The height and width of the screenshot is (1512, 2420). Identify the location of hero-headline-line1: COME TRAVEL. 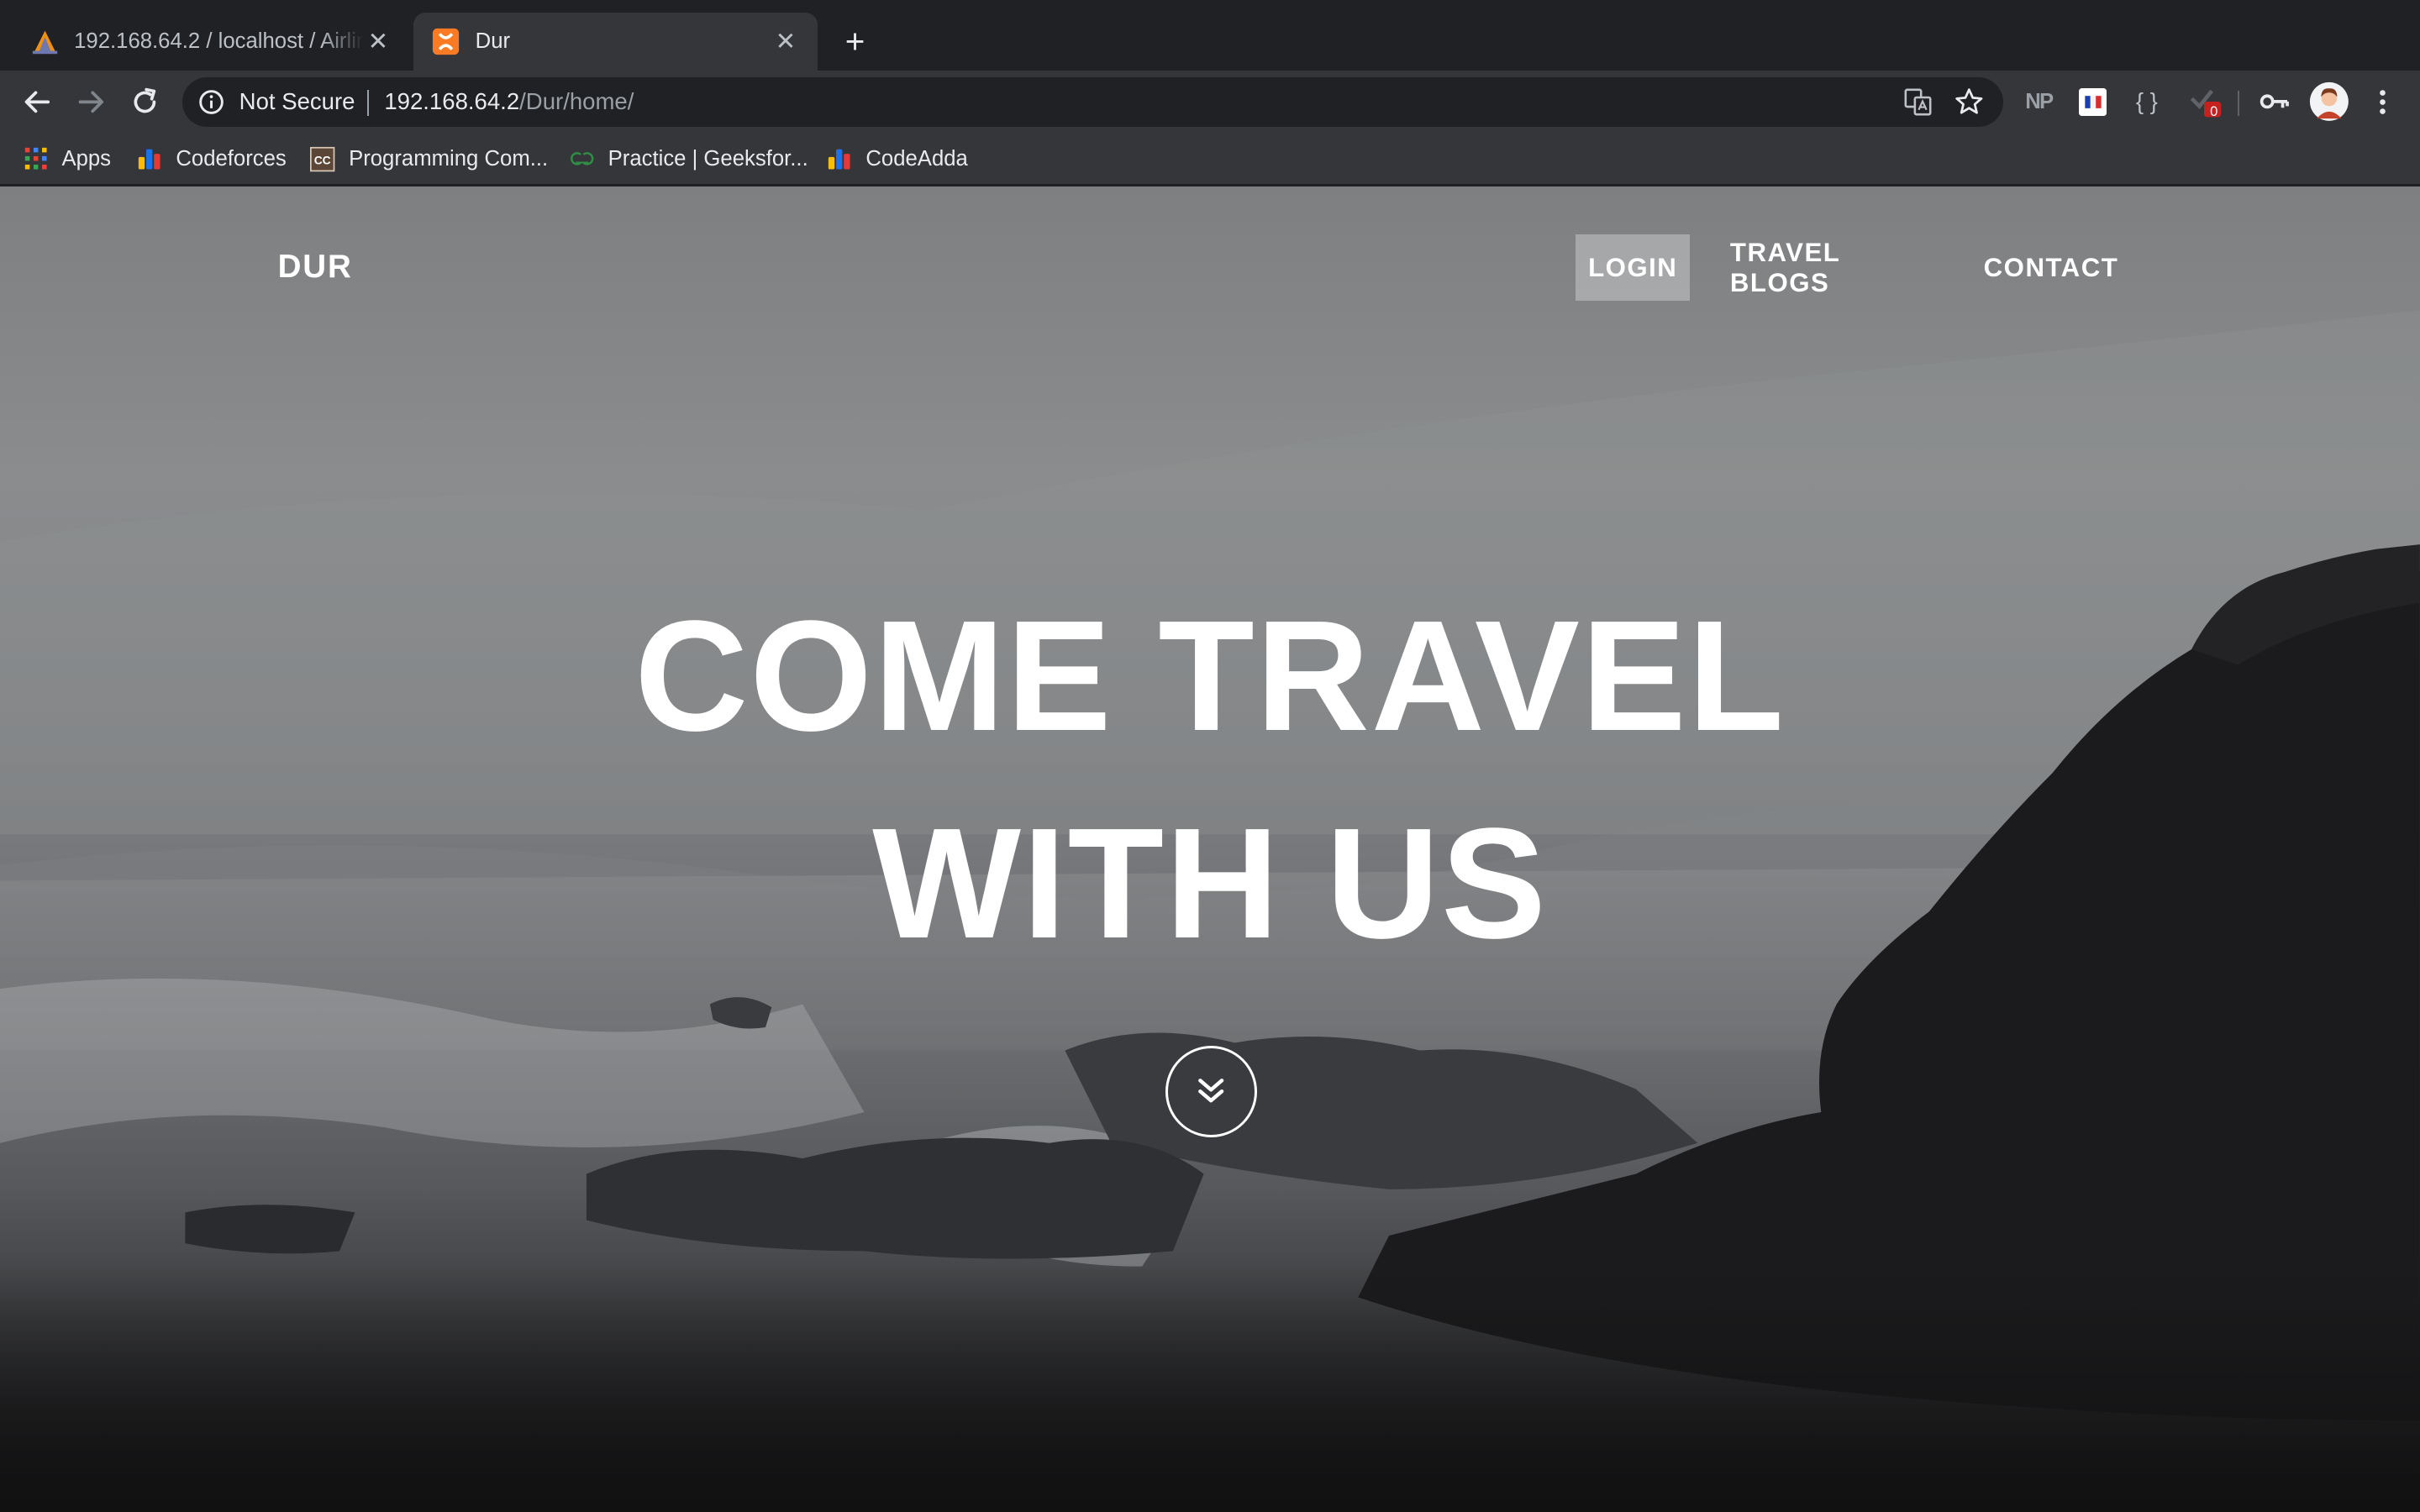
(1210, 675).